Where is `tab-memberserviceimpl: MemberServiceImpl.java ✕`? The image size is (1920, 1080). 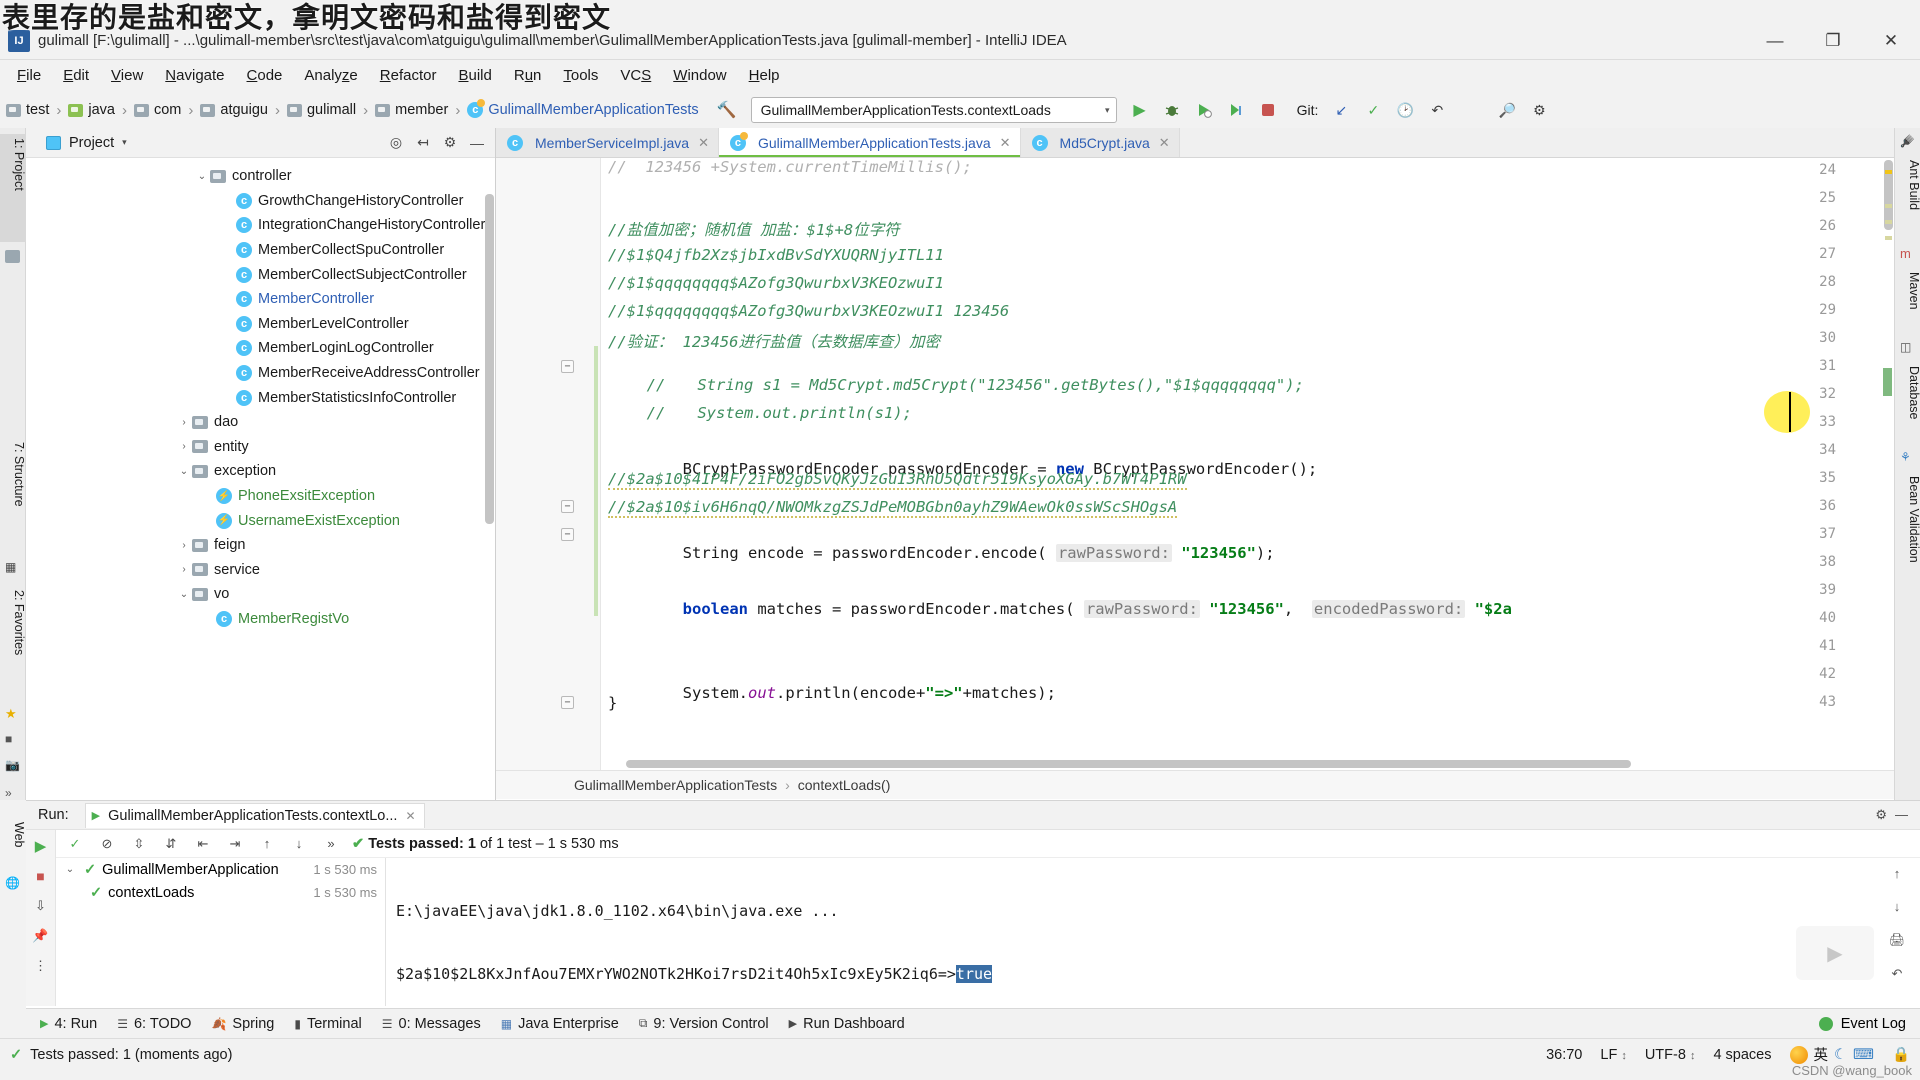
tab-memberserviceimpl: MemberServiceImpl.java ✕ is located at coordinates (607, 142).